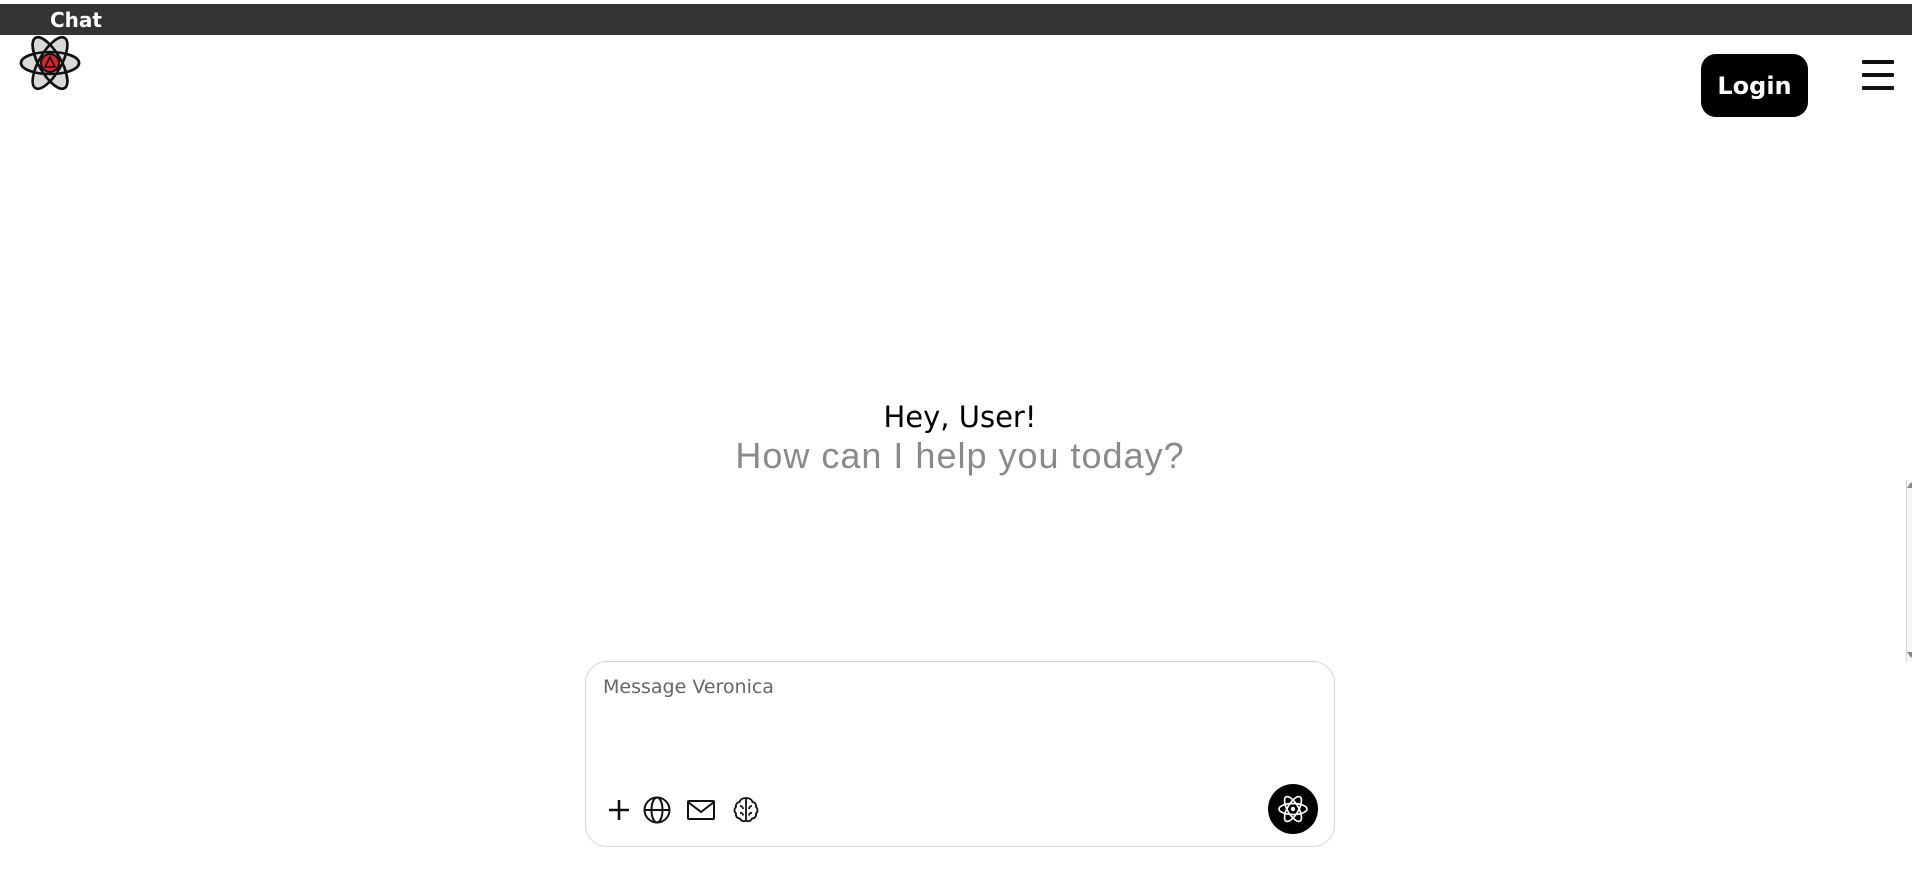  I want to click on greeting-heading: Hey, User!, so click(960, 417).